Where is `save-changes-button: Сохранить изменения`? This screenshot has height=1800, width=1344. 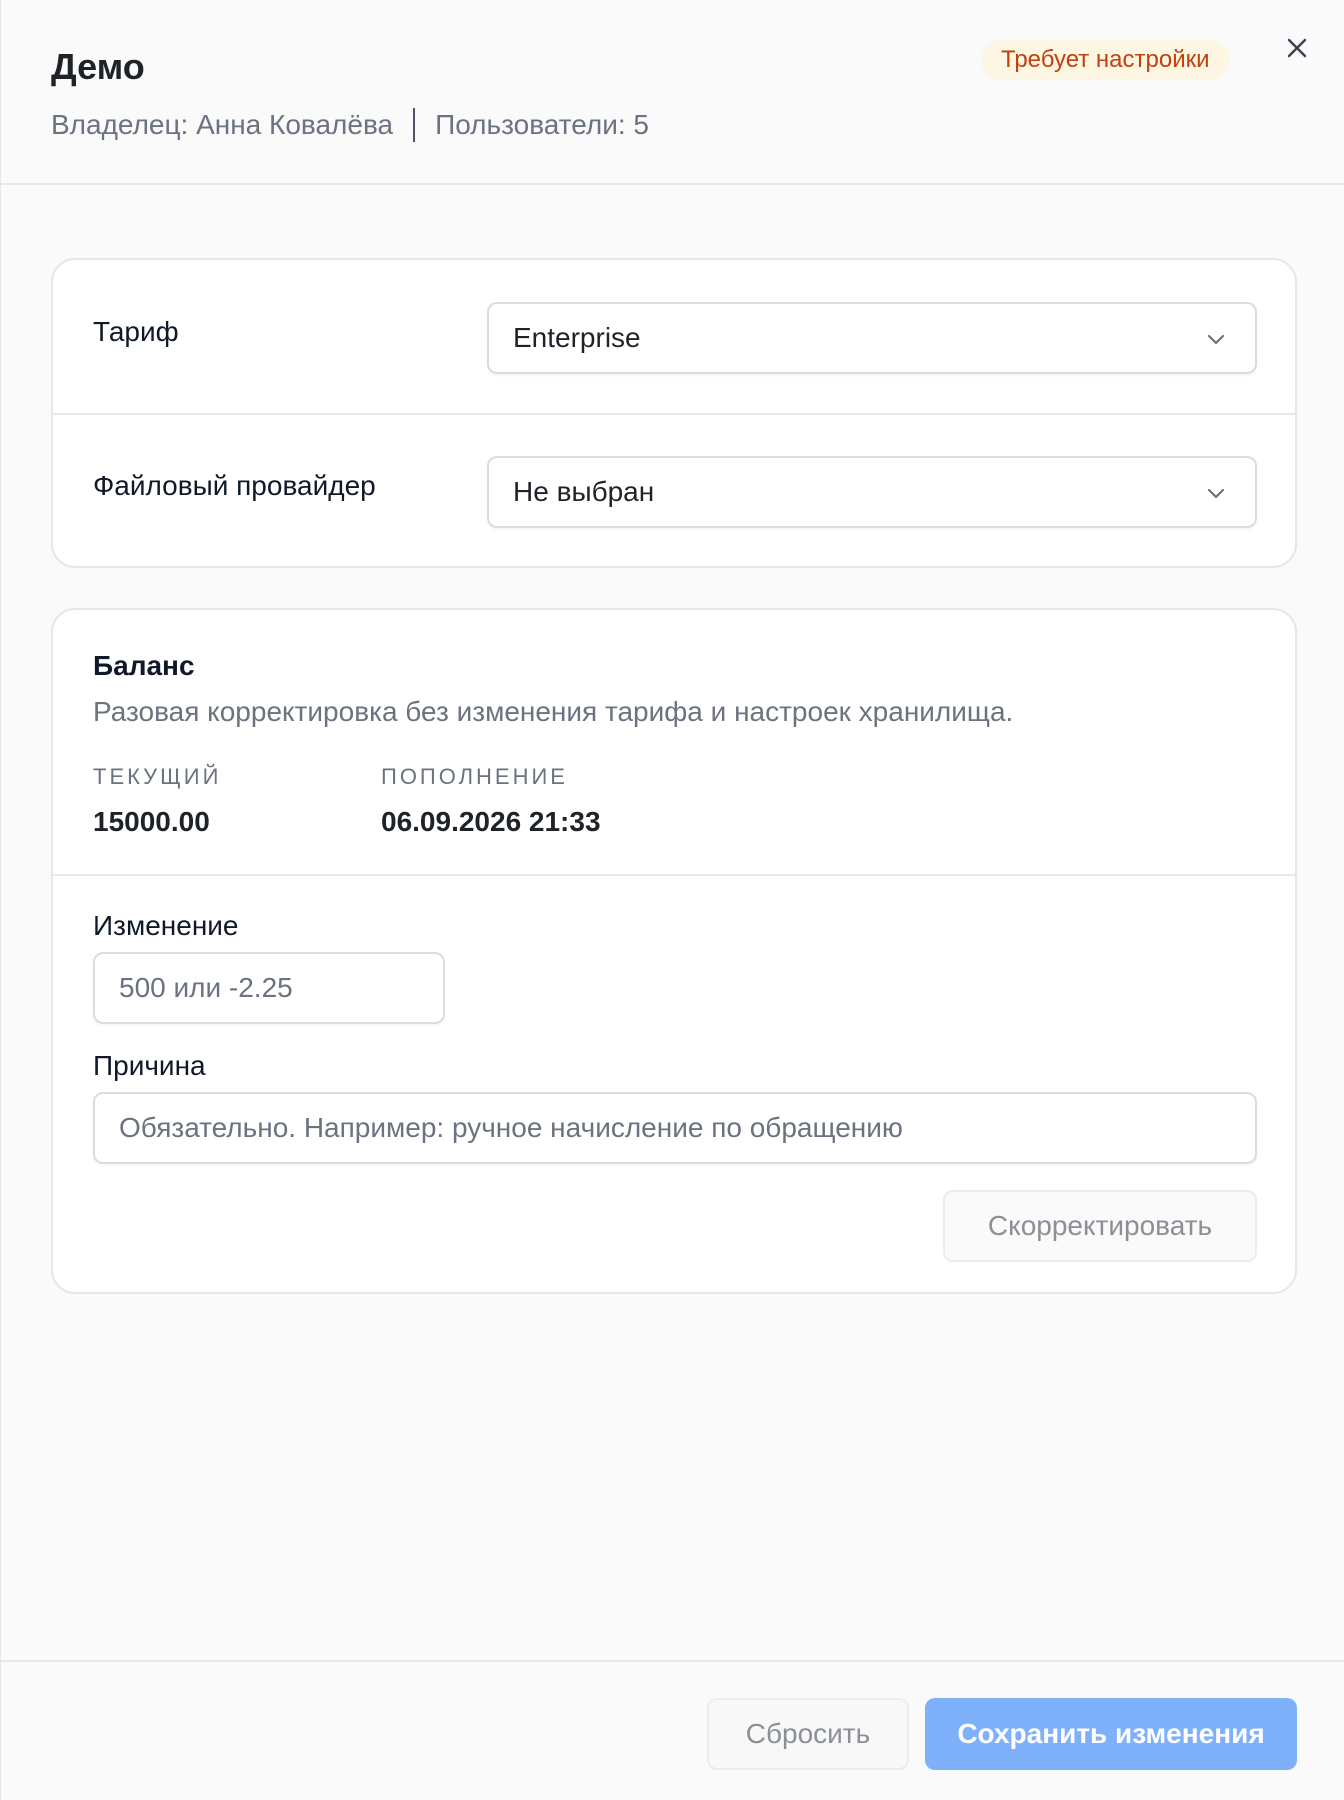
save-changes-button: Сохранить изменения is located at coordinates (1111, 1734).